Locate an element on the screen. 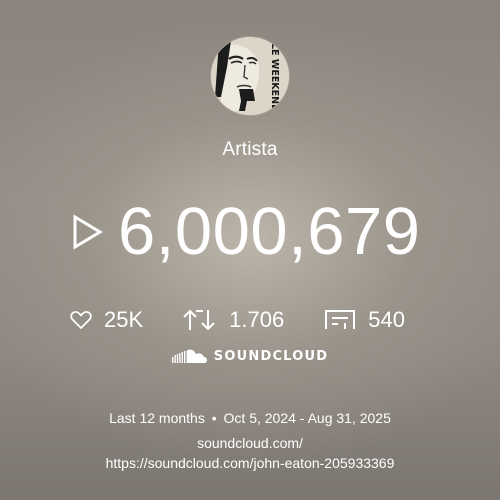  album-art-image: LE WEEKEND is located at coordinates (250, 76).